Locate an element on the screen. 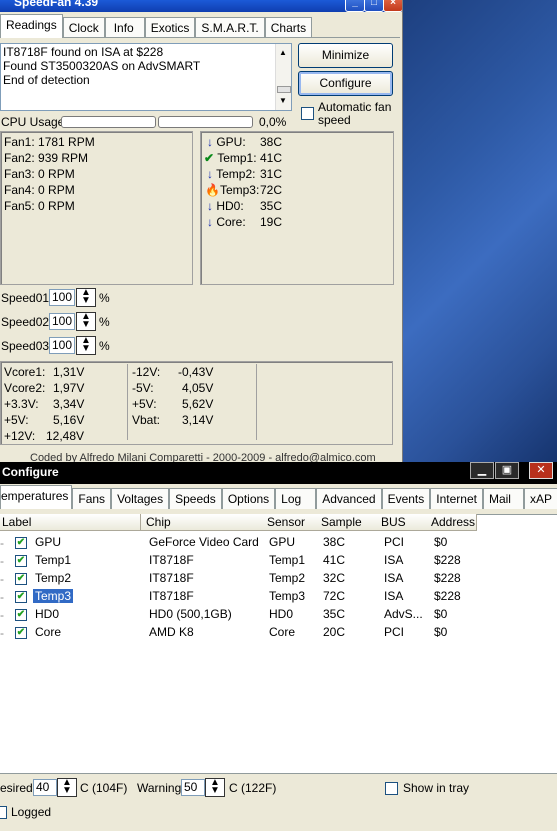 The image size is (557, 831). logged-checkbox is located at coordinates (3, 812).